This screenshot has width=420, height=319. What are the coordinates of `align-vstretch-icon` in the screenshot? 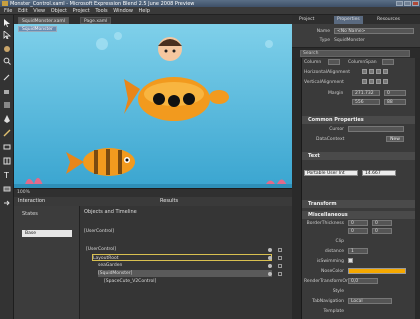 It's located at (385, 81).